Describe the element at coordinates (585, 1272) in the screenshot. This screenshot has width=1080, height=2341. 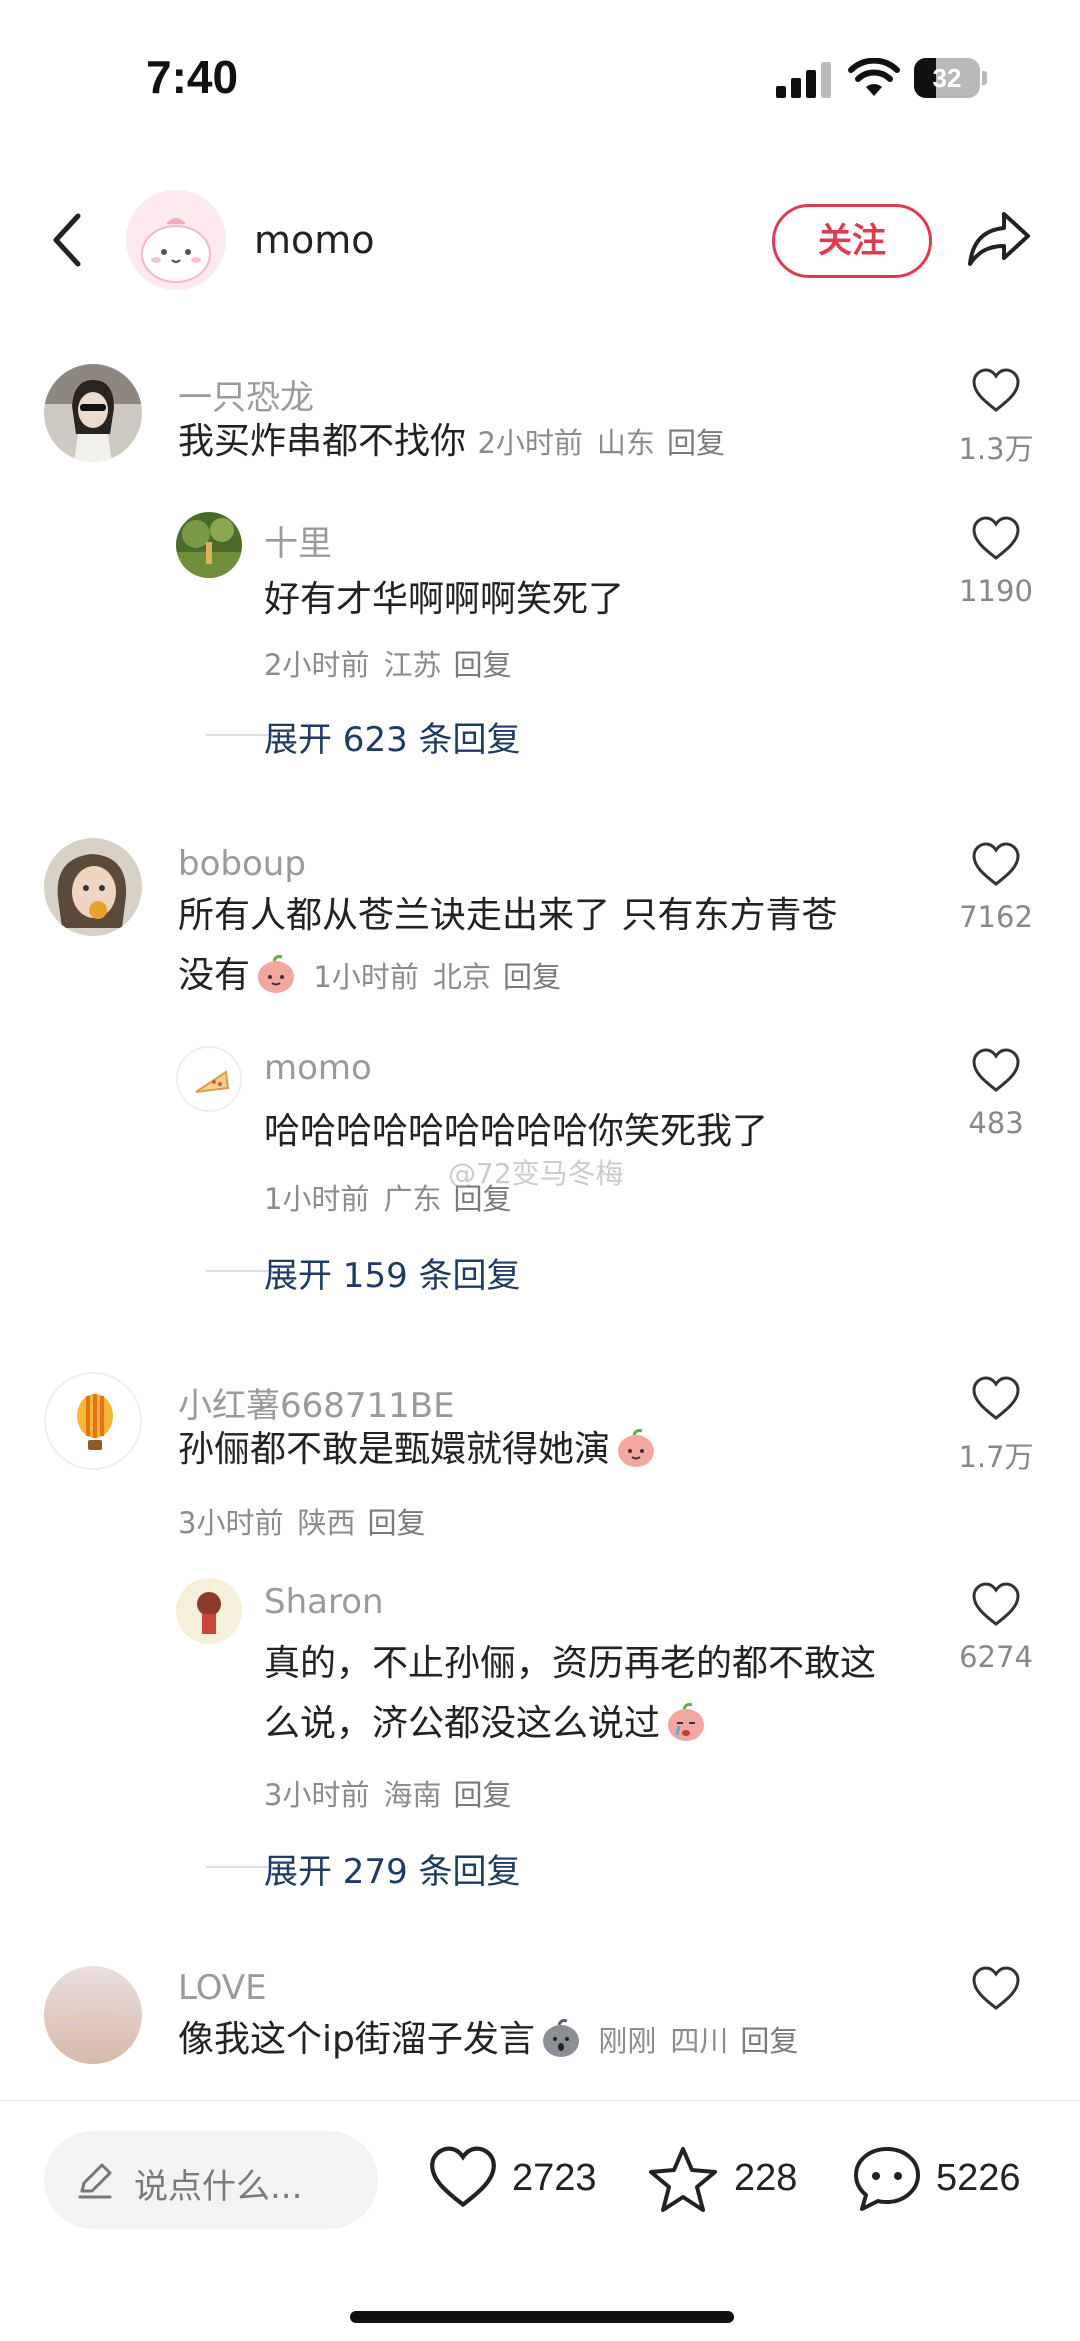
I see `expand-replies-button: 展开 159 条回复` at that location.